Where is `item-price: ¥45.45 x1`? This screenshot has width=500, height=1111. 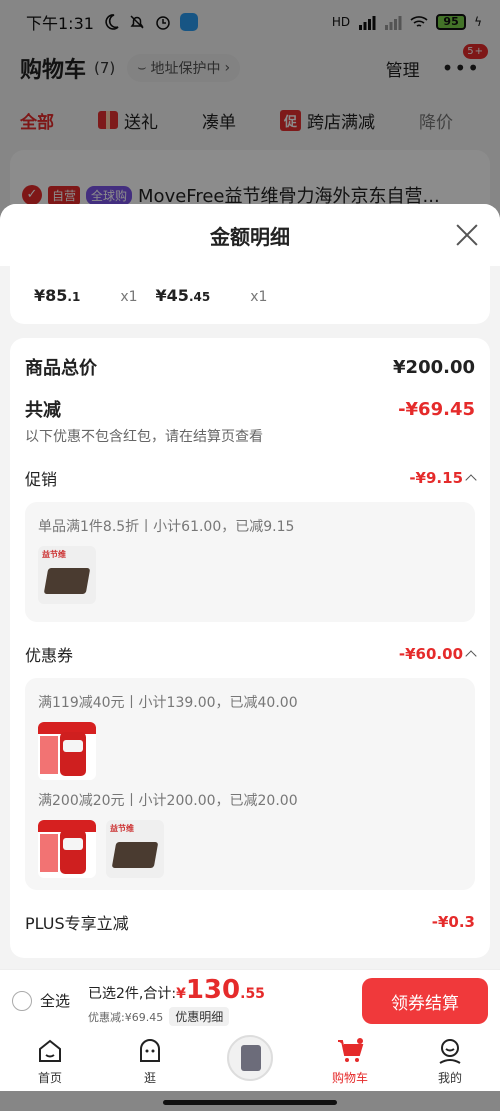 item-price: ¥45.45 x1 is located at coordinates (212, 295).